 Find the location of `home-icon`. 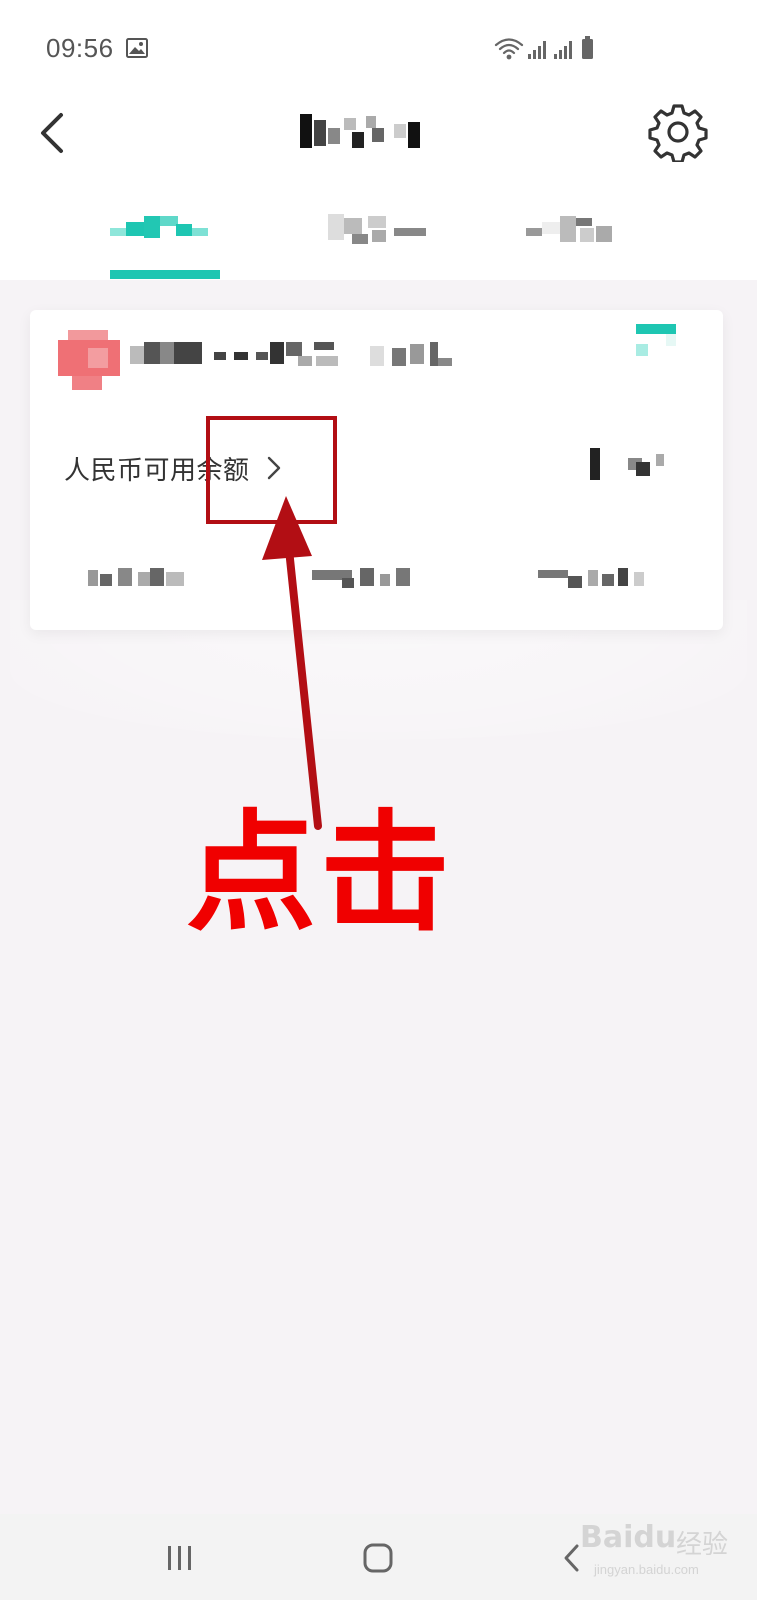

home-icon is located at coordinates (378, 1558).